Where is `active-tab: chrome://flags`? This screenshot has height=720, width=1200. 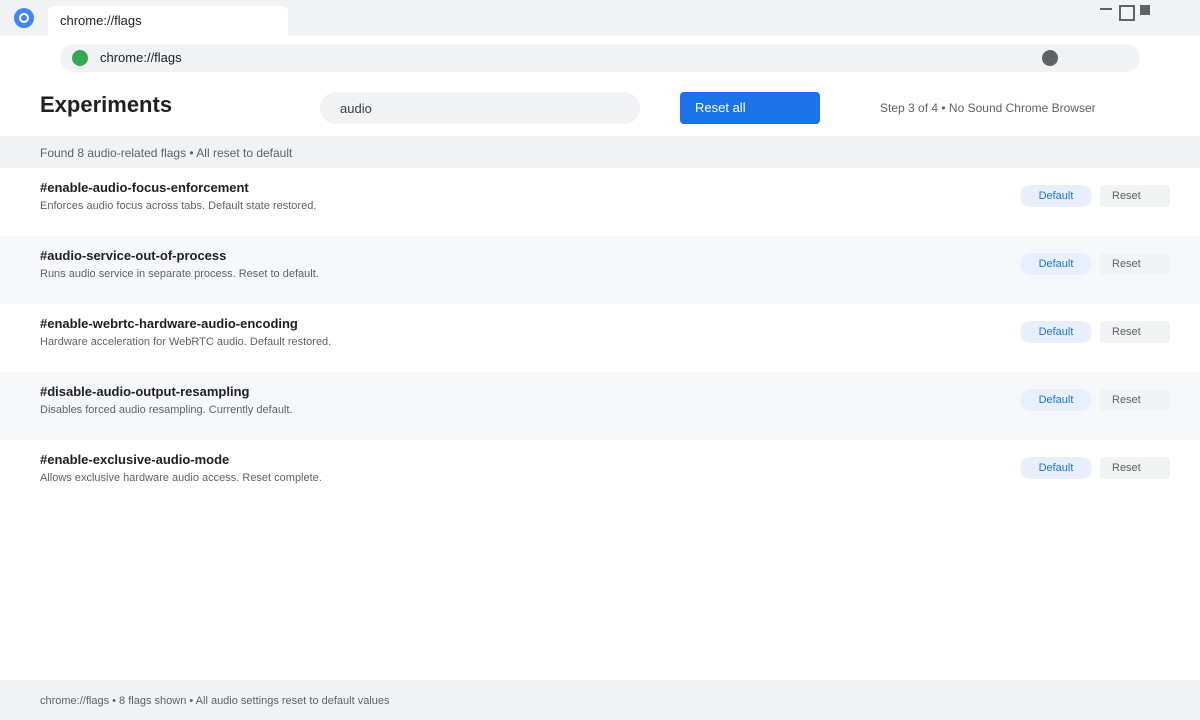 active-tab: chrome://flags is located at coordinates (168, 21).